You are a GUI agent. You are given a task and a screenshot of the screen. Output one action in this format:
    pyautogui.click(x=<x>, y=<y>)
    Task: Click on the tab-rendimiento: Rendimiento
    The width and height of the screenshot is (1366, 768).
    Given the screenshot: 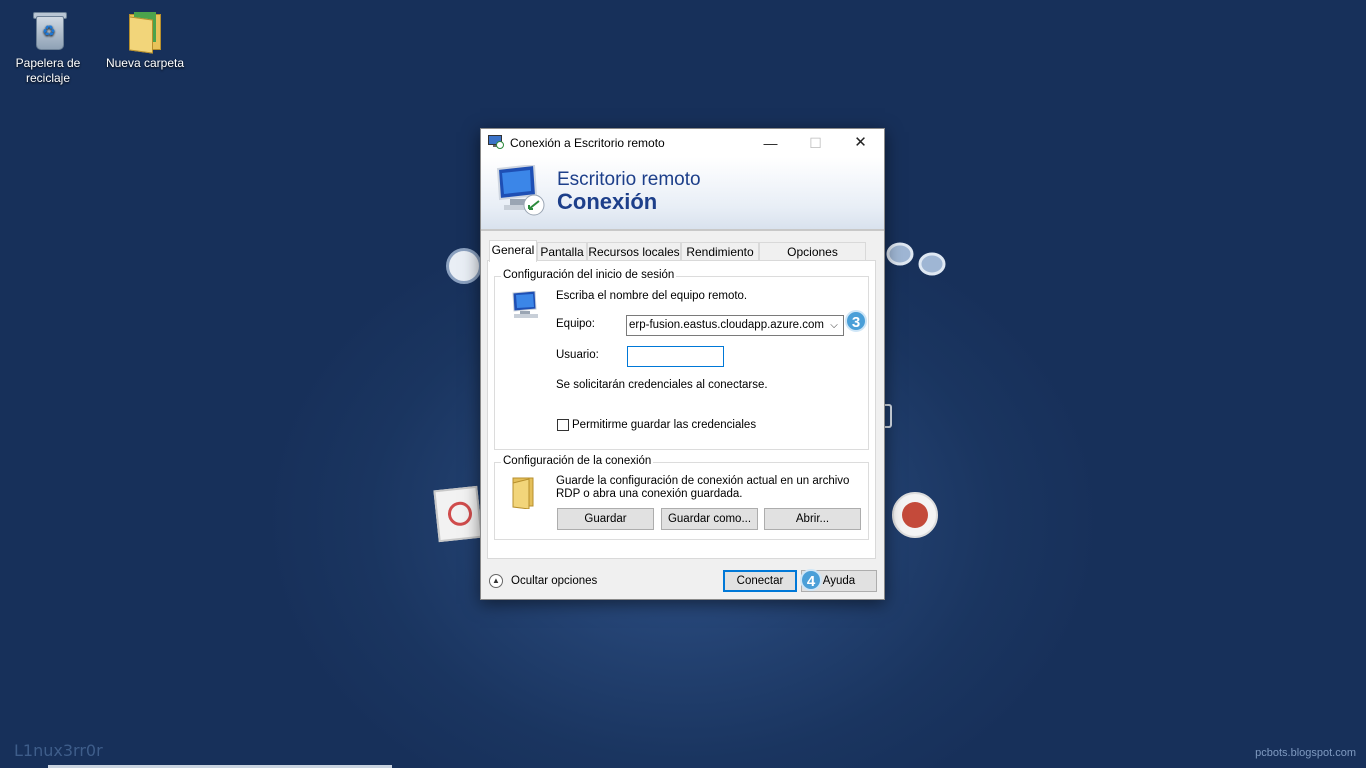 What is the action you would take?
    pyautogui.click(x=720, y=251)
    